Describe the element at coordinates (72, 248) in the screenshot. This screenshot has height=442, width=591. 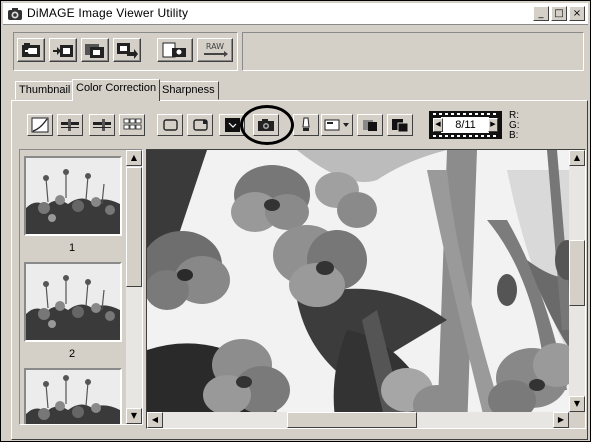
I see `thumbnail-number: 1` at that location.